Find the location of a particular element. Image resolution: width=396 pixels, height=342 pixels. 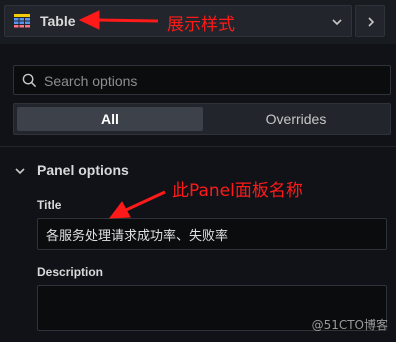

annotation-arrows is located at coordinates (122, 114).